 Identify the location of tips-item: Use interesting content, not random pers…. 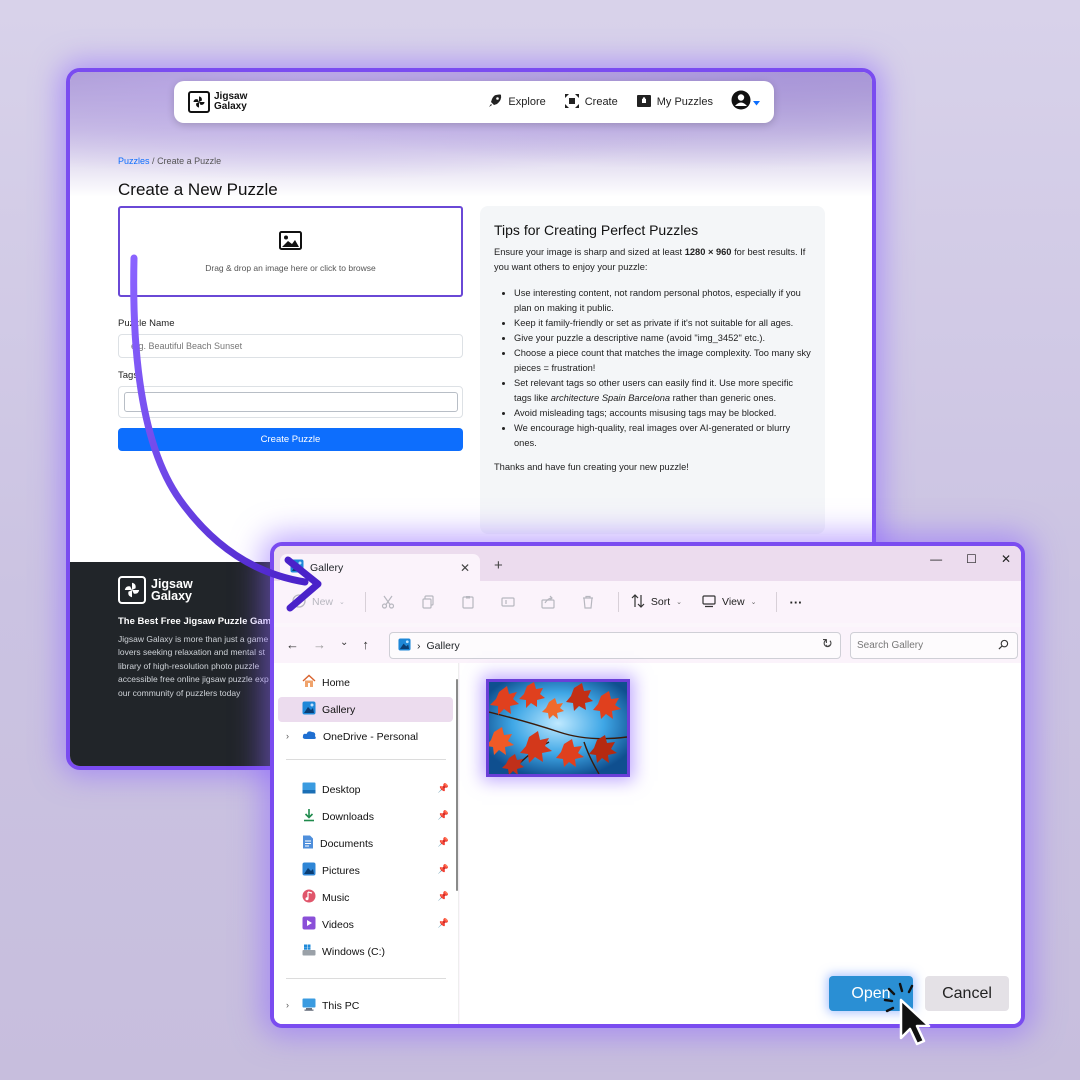
(662, 301).